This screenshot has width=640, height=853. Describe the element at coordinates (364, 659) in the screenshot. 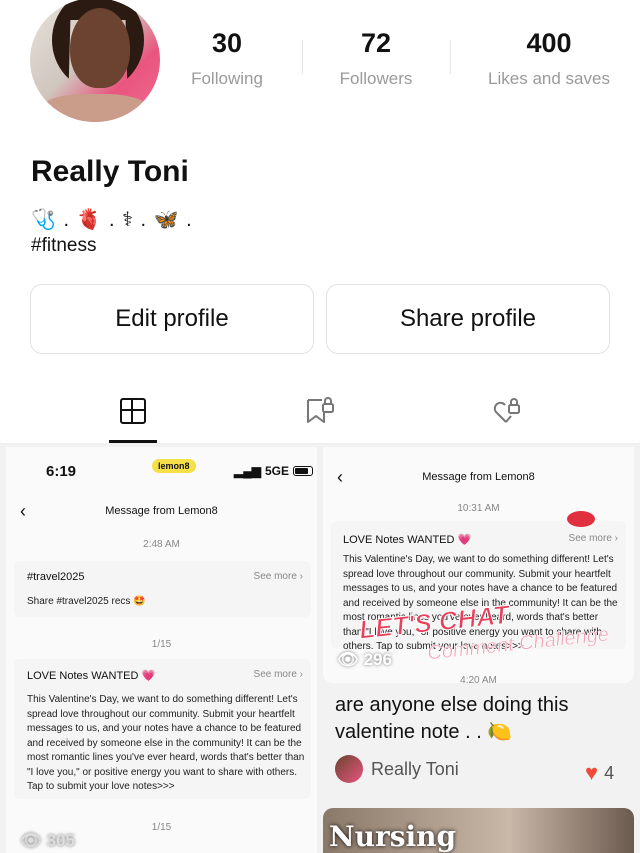

I see `view-count: 👁 296` at that location.